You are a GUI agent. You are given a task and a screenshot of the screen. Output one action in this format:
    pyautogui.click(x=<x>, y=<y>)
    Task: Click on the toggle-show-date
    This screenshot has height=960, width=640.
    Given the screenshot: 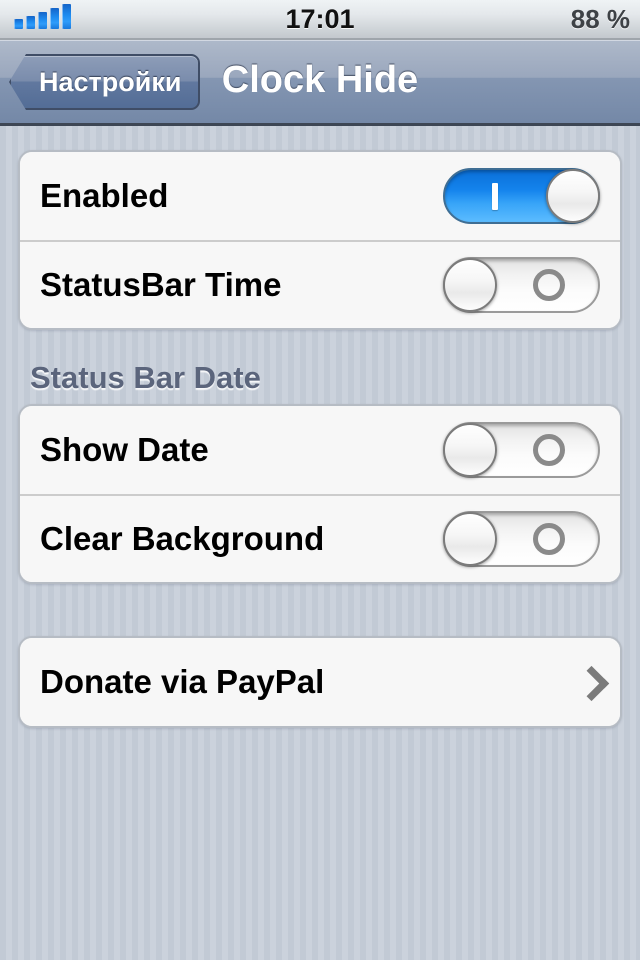 What is the action you would take?
    pyautogui.click(x=521, y=450)
    